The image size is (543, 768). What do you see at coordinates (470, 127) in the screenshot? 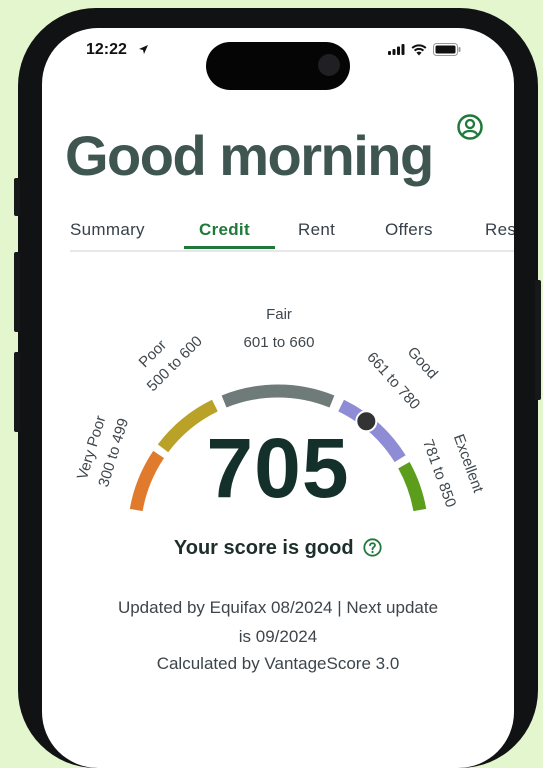
I see `profile-avatar-icon` at bounding box center [470, 127].